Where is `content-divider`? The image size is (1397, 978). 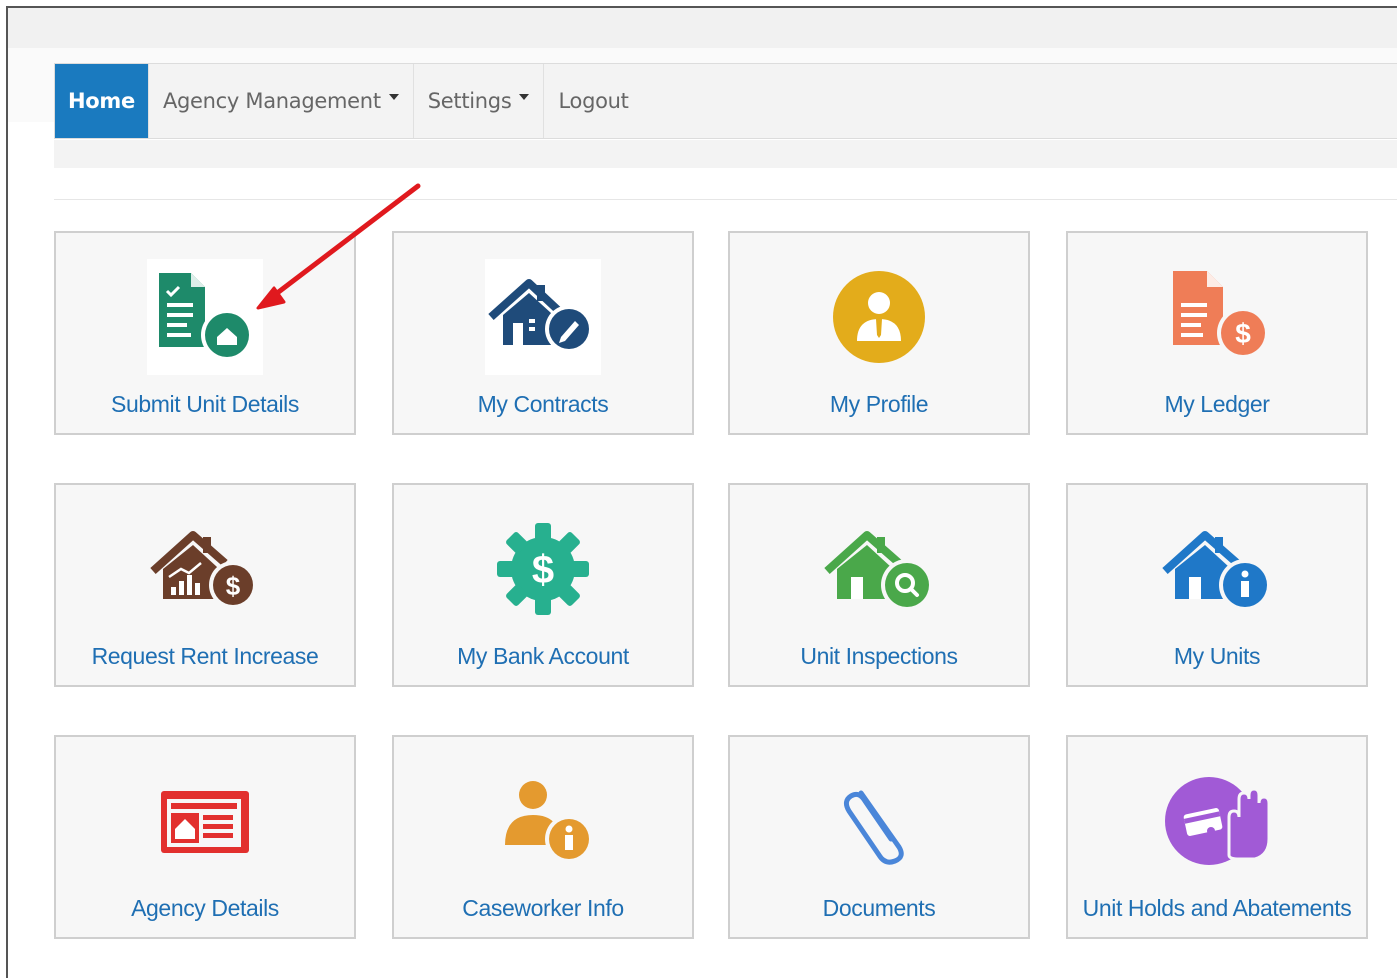
content-divider is located at coordinates (725, 199).